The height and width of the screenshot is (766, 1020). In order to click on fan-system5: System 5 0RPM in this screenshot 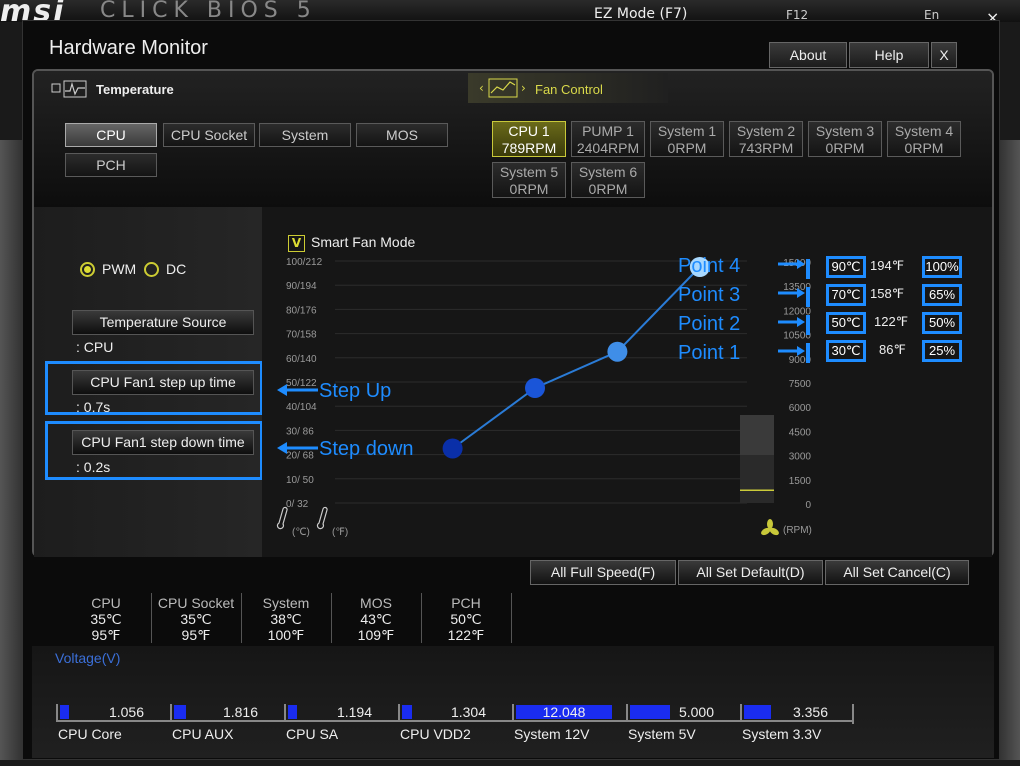, I will do `click(529, 180)`.